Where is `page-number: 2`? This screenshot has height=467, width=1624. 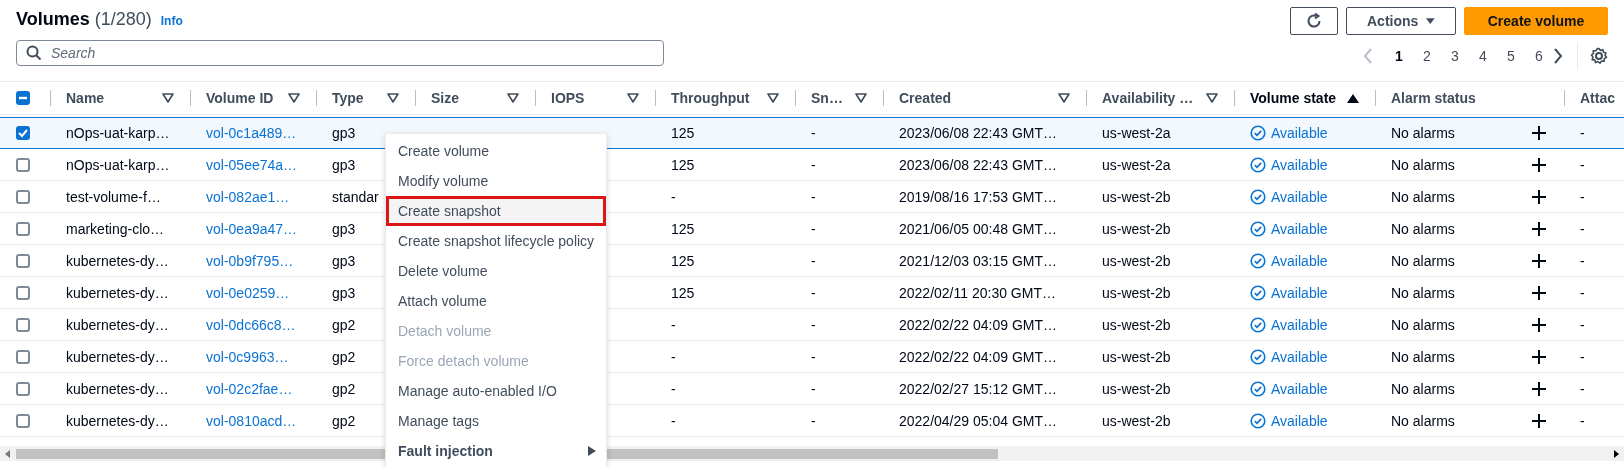
page-number: 2 is located at coordinates (1427, 56).